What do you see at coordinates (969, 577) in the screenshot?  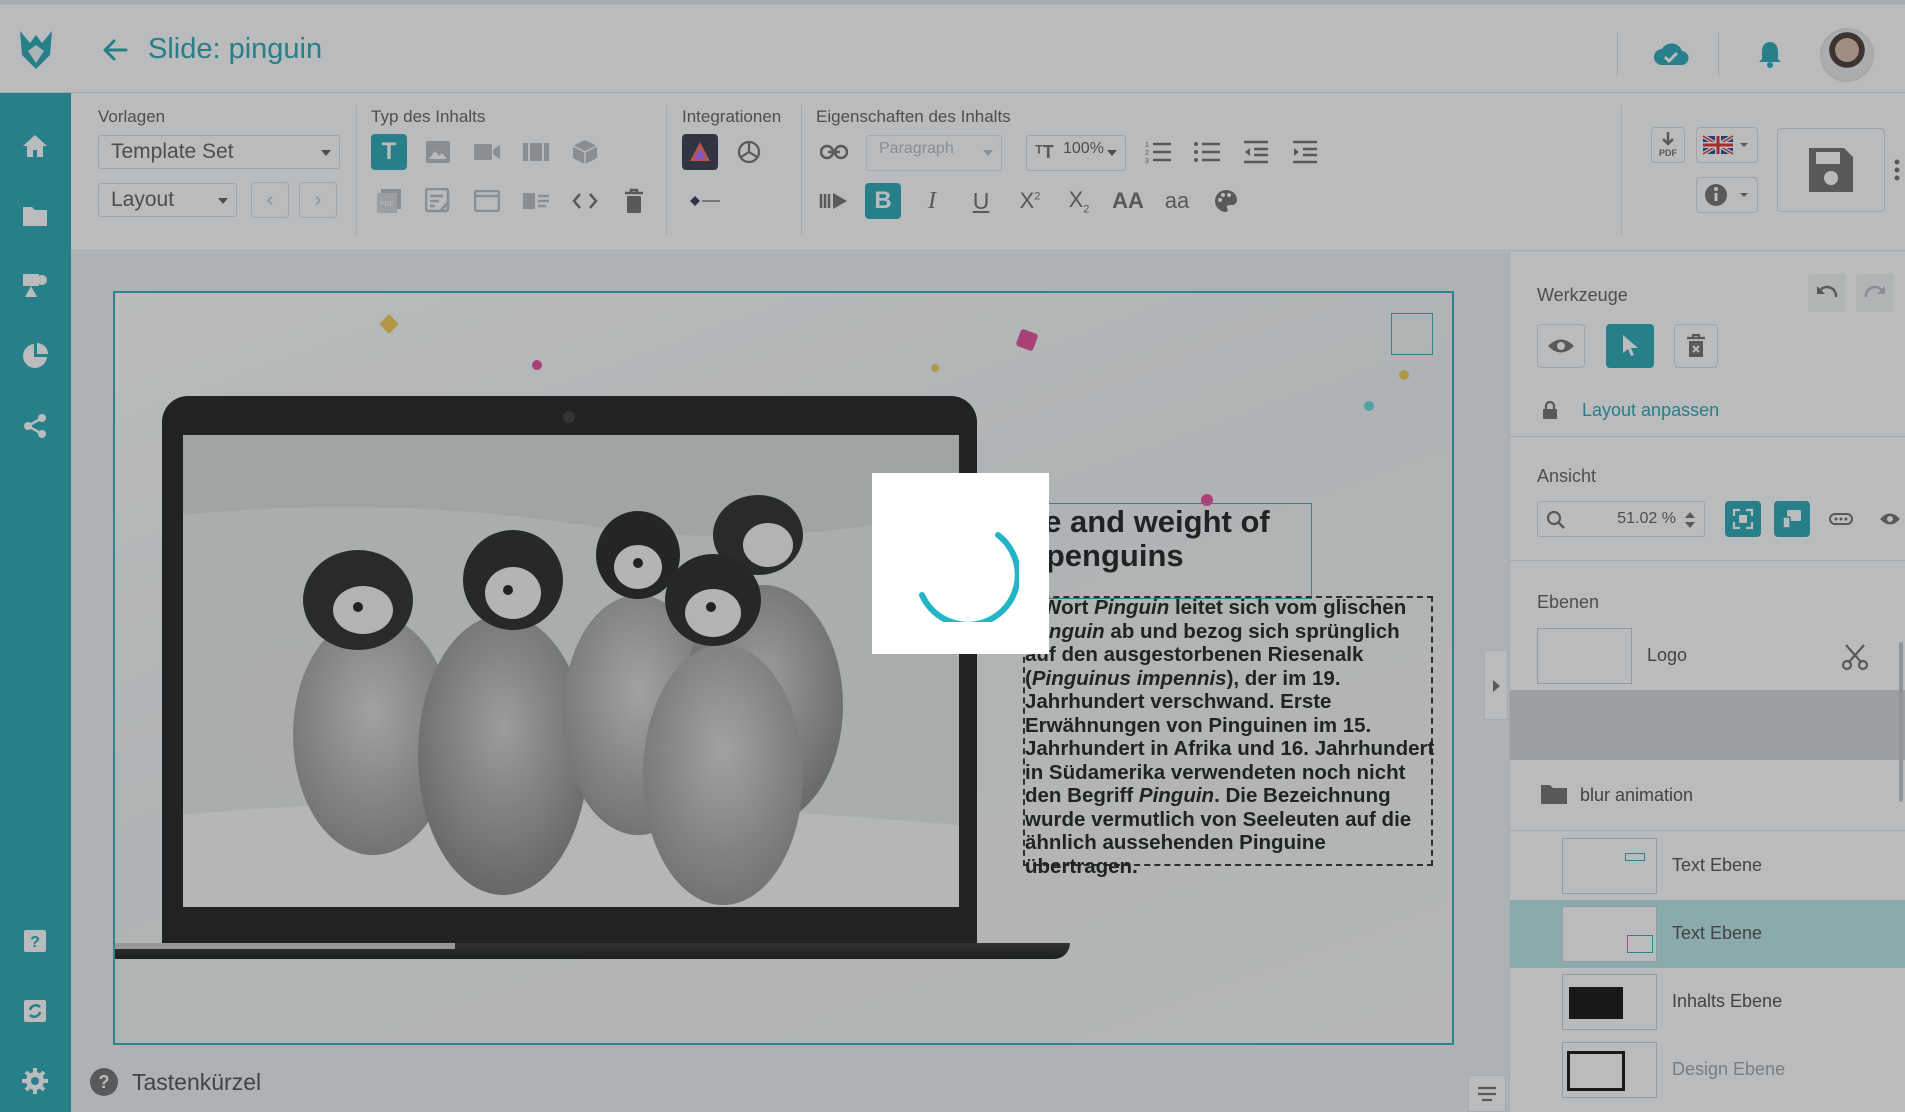 I see `loading-spinner-icon` at bounding box center [969, 577].